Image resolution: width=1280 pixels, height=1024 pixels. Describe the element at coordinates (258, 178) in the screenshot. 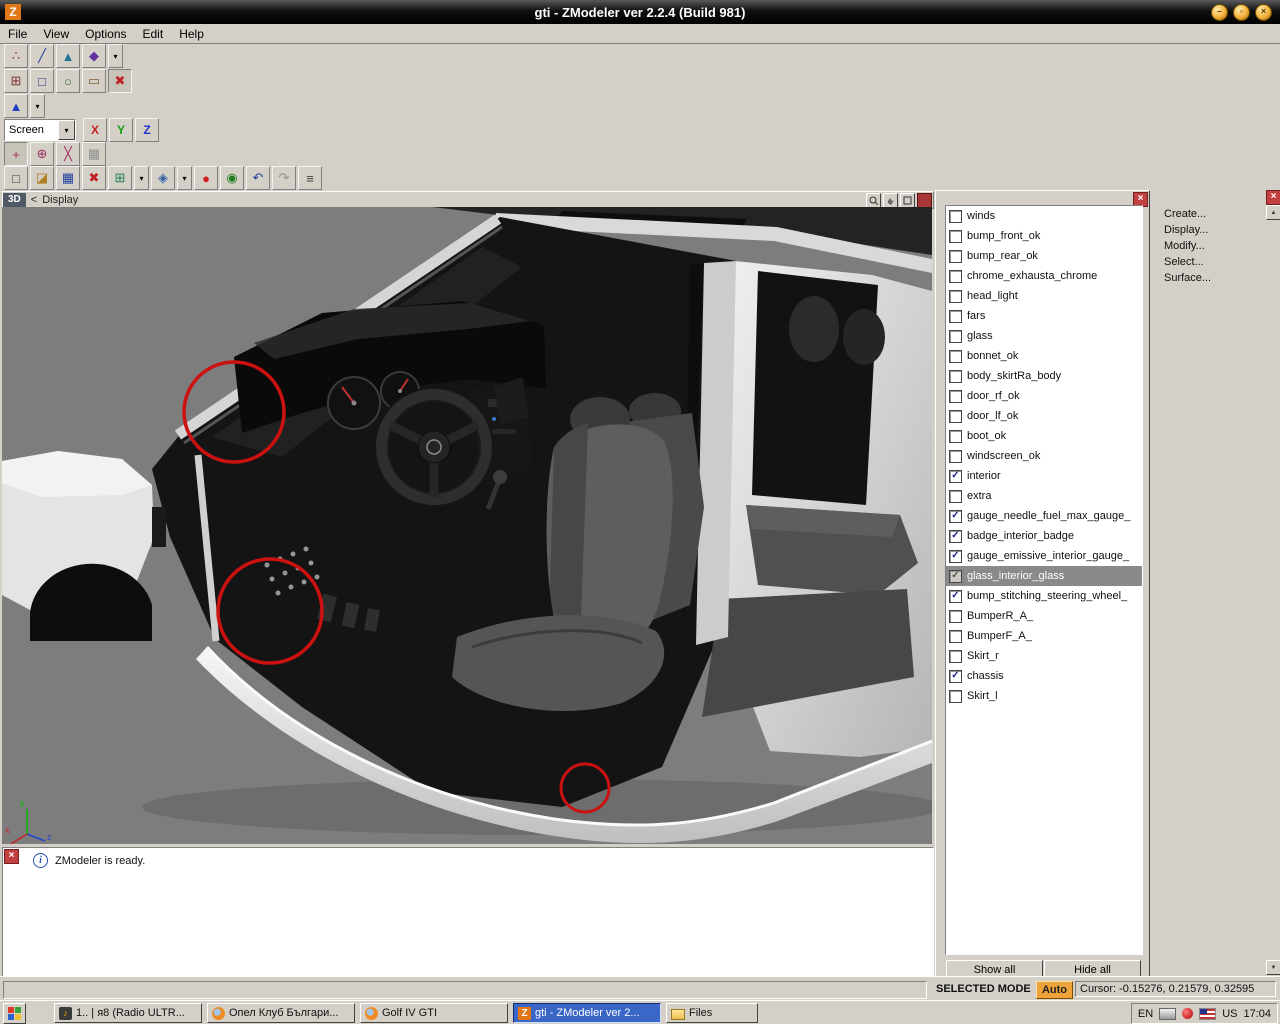

I see `undo-icon: ↶` at that location.